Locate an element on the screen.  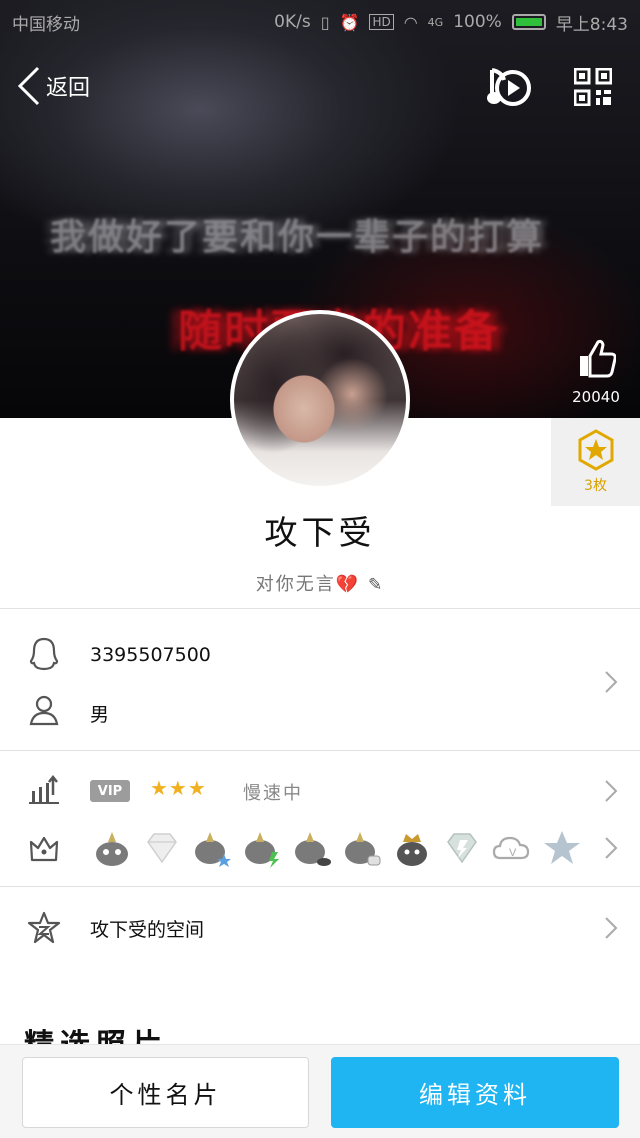
vip-tag: VIP is located at coordinates (110, 791).